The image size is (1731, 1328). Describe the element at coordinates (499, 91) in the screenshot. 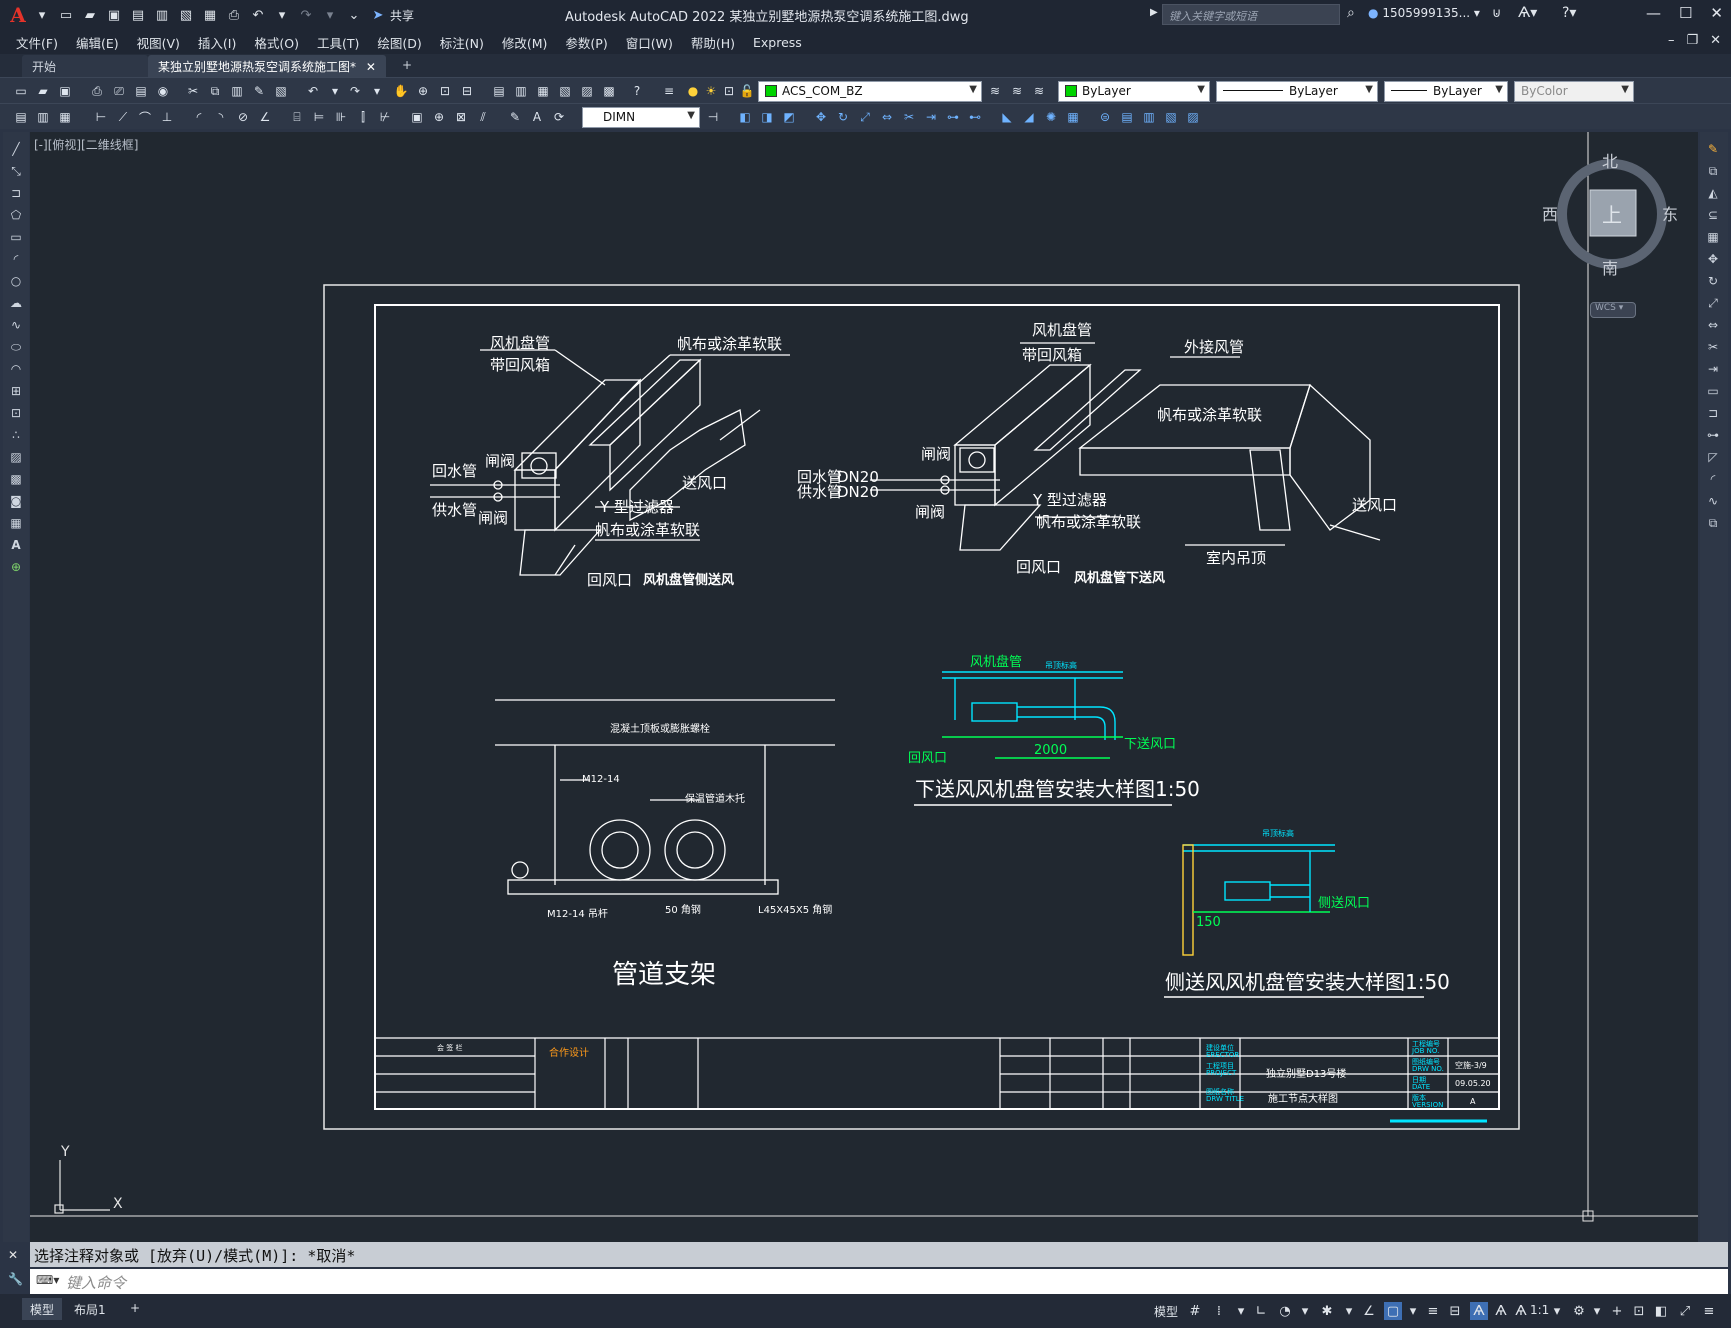

I see `properties-icon: ▤` at that location.